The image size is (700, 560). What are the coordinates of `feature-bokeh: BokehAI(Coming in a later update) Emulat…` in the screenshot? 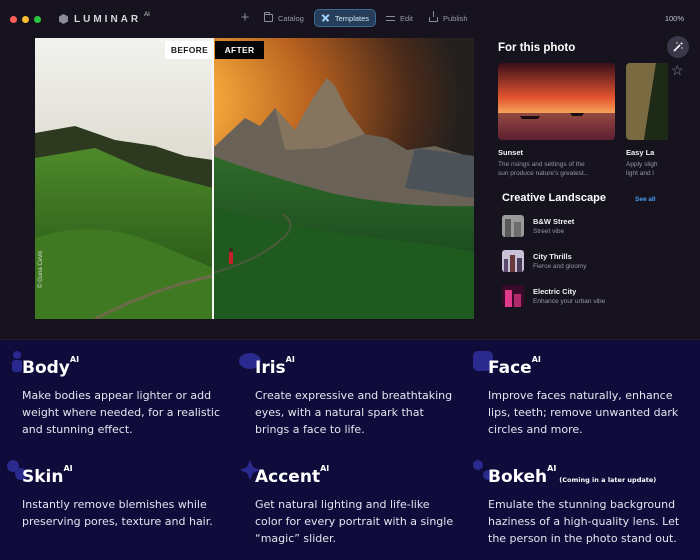 It's located at (580, 503).